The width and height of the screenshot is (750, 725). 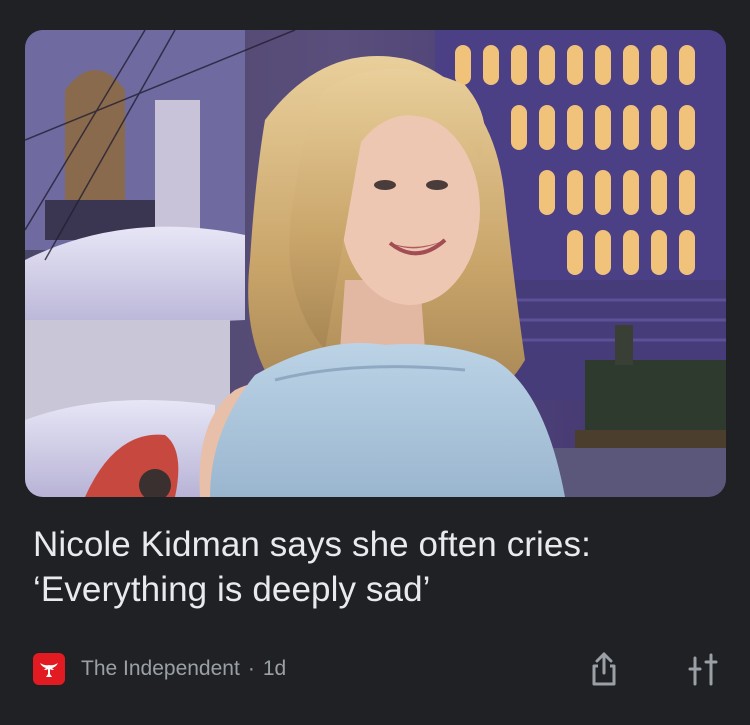 What do you see at coordinates (49, 669) in the screenshot?
I see `eagle-logo-icon` at bounding box center [49, 669].